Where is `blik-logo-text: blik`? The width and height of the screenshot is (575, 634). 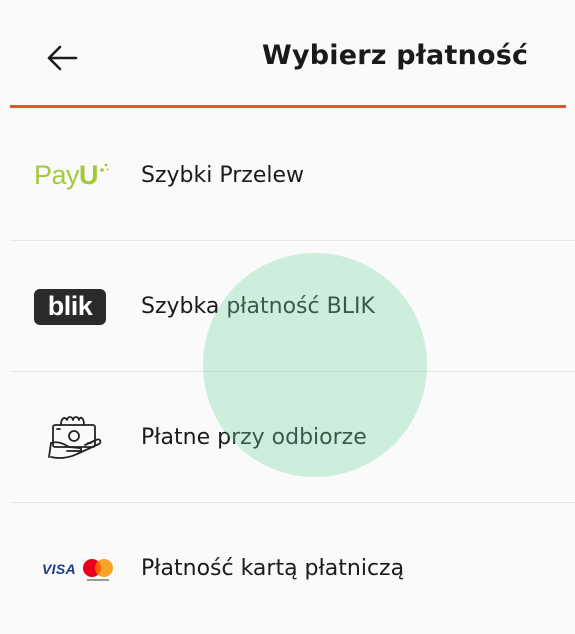
blik-logo-text: blik is located at coordinates (70, 306).